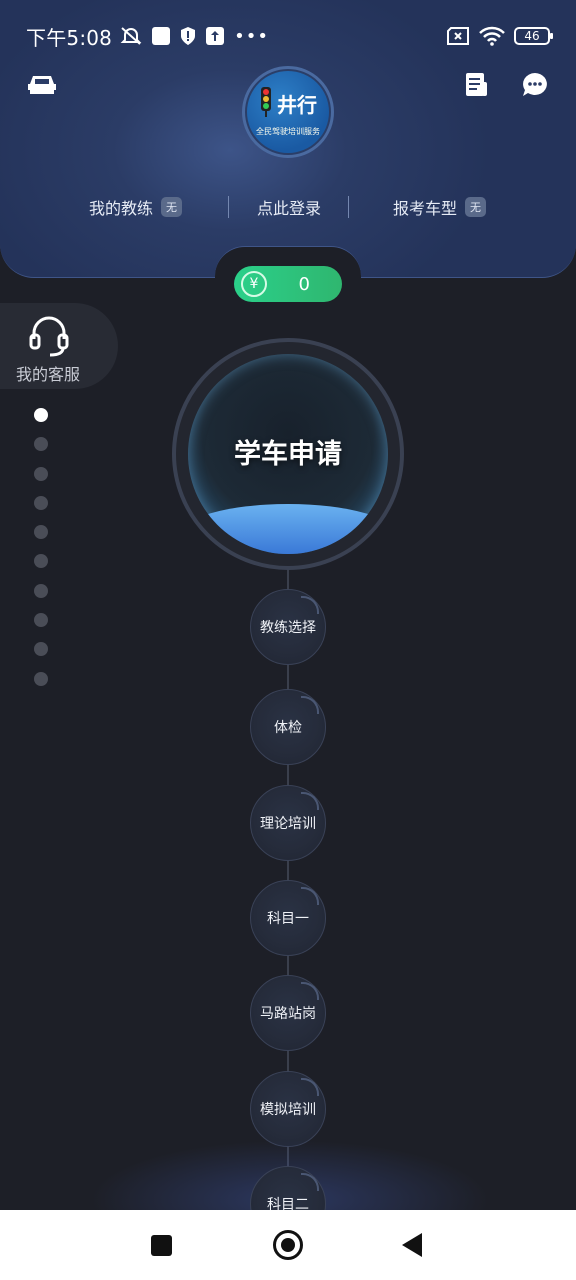 The width and height of the screenshot is (576, 1280). I want to click on step-theory-training: 理论培训, so click(288, 823).